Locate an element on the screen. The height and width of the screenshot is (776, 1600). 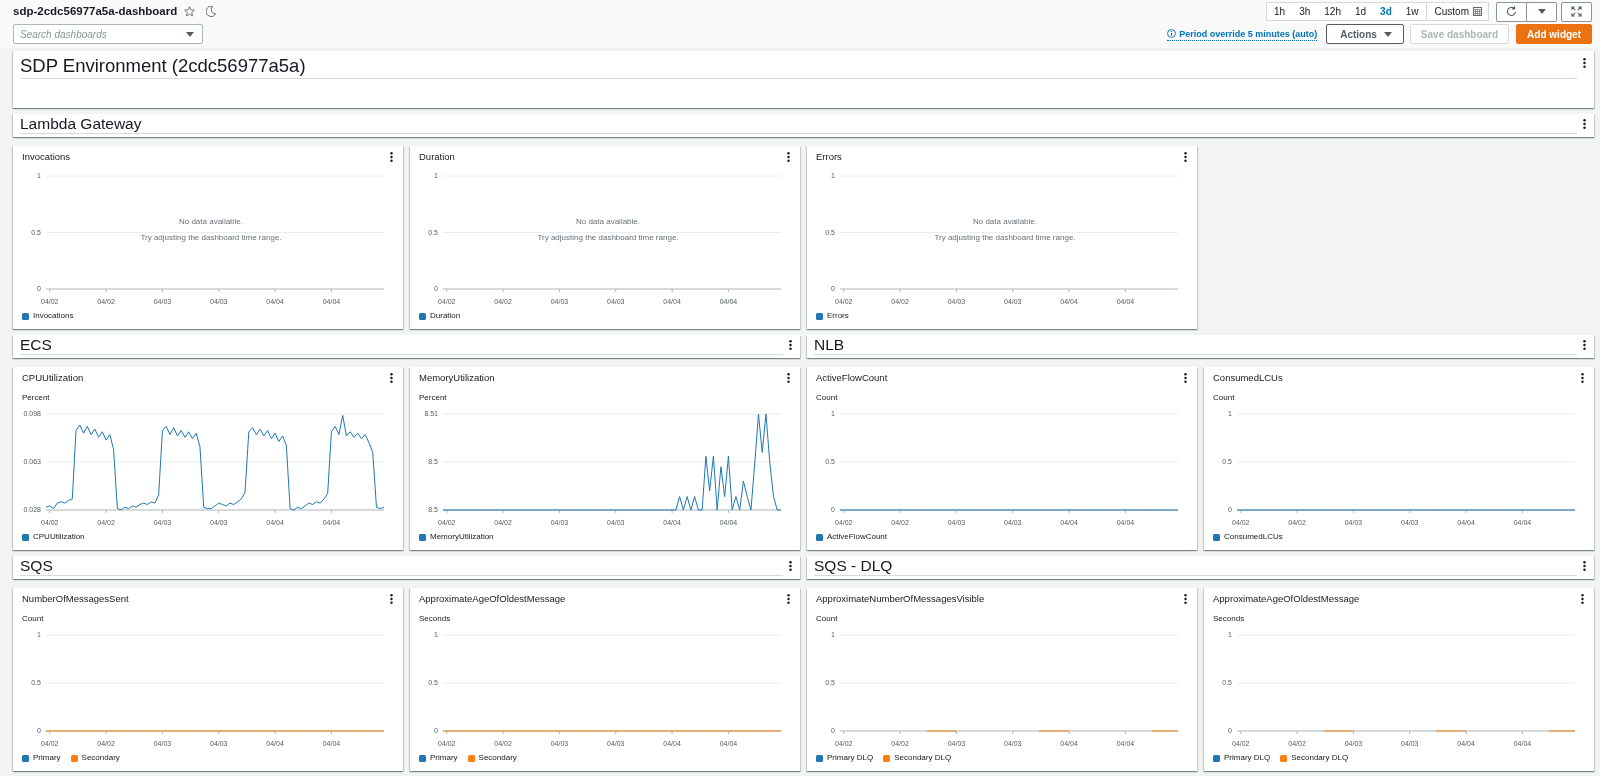
legend-label: Invocations is located at coordinates (53, 316).